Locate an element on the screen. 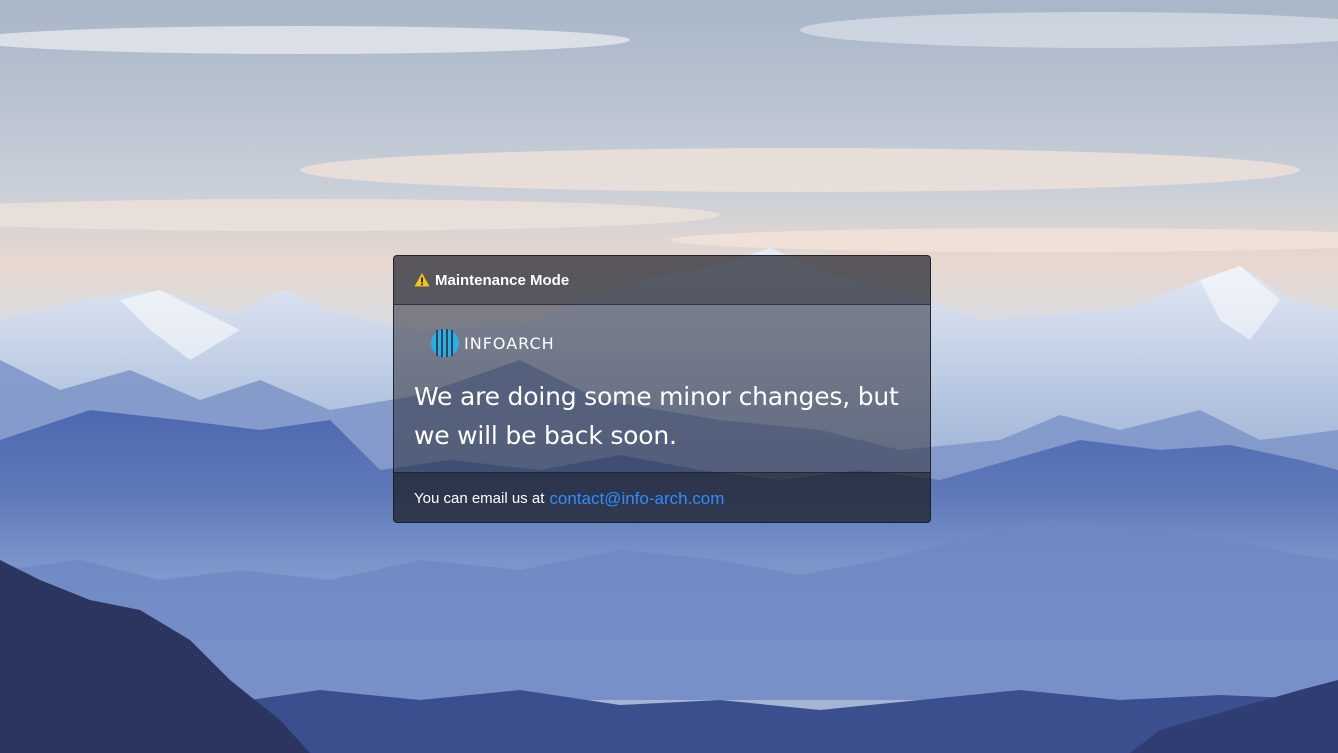 The height and width of the screenshot is (753, 1338). footer-text: You can email us at is located at coordinates (479, 498).